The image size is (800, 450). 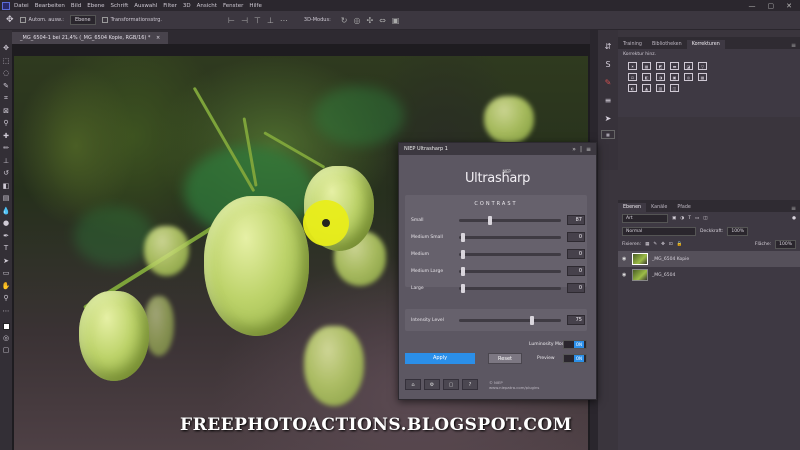 I want to click on history-brush-icon: ↺, so click(x=6, y=173).